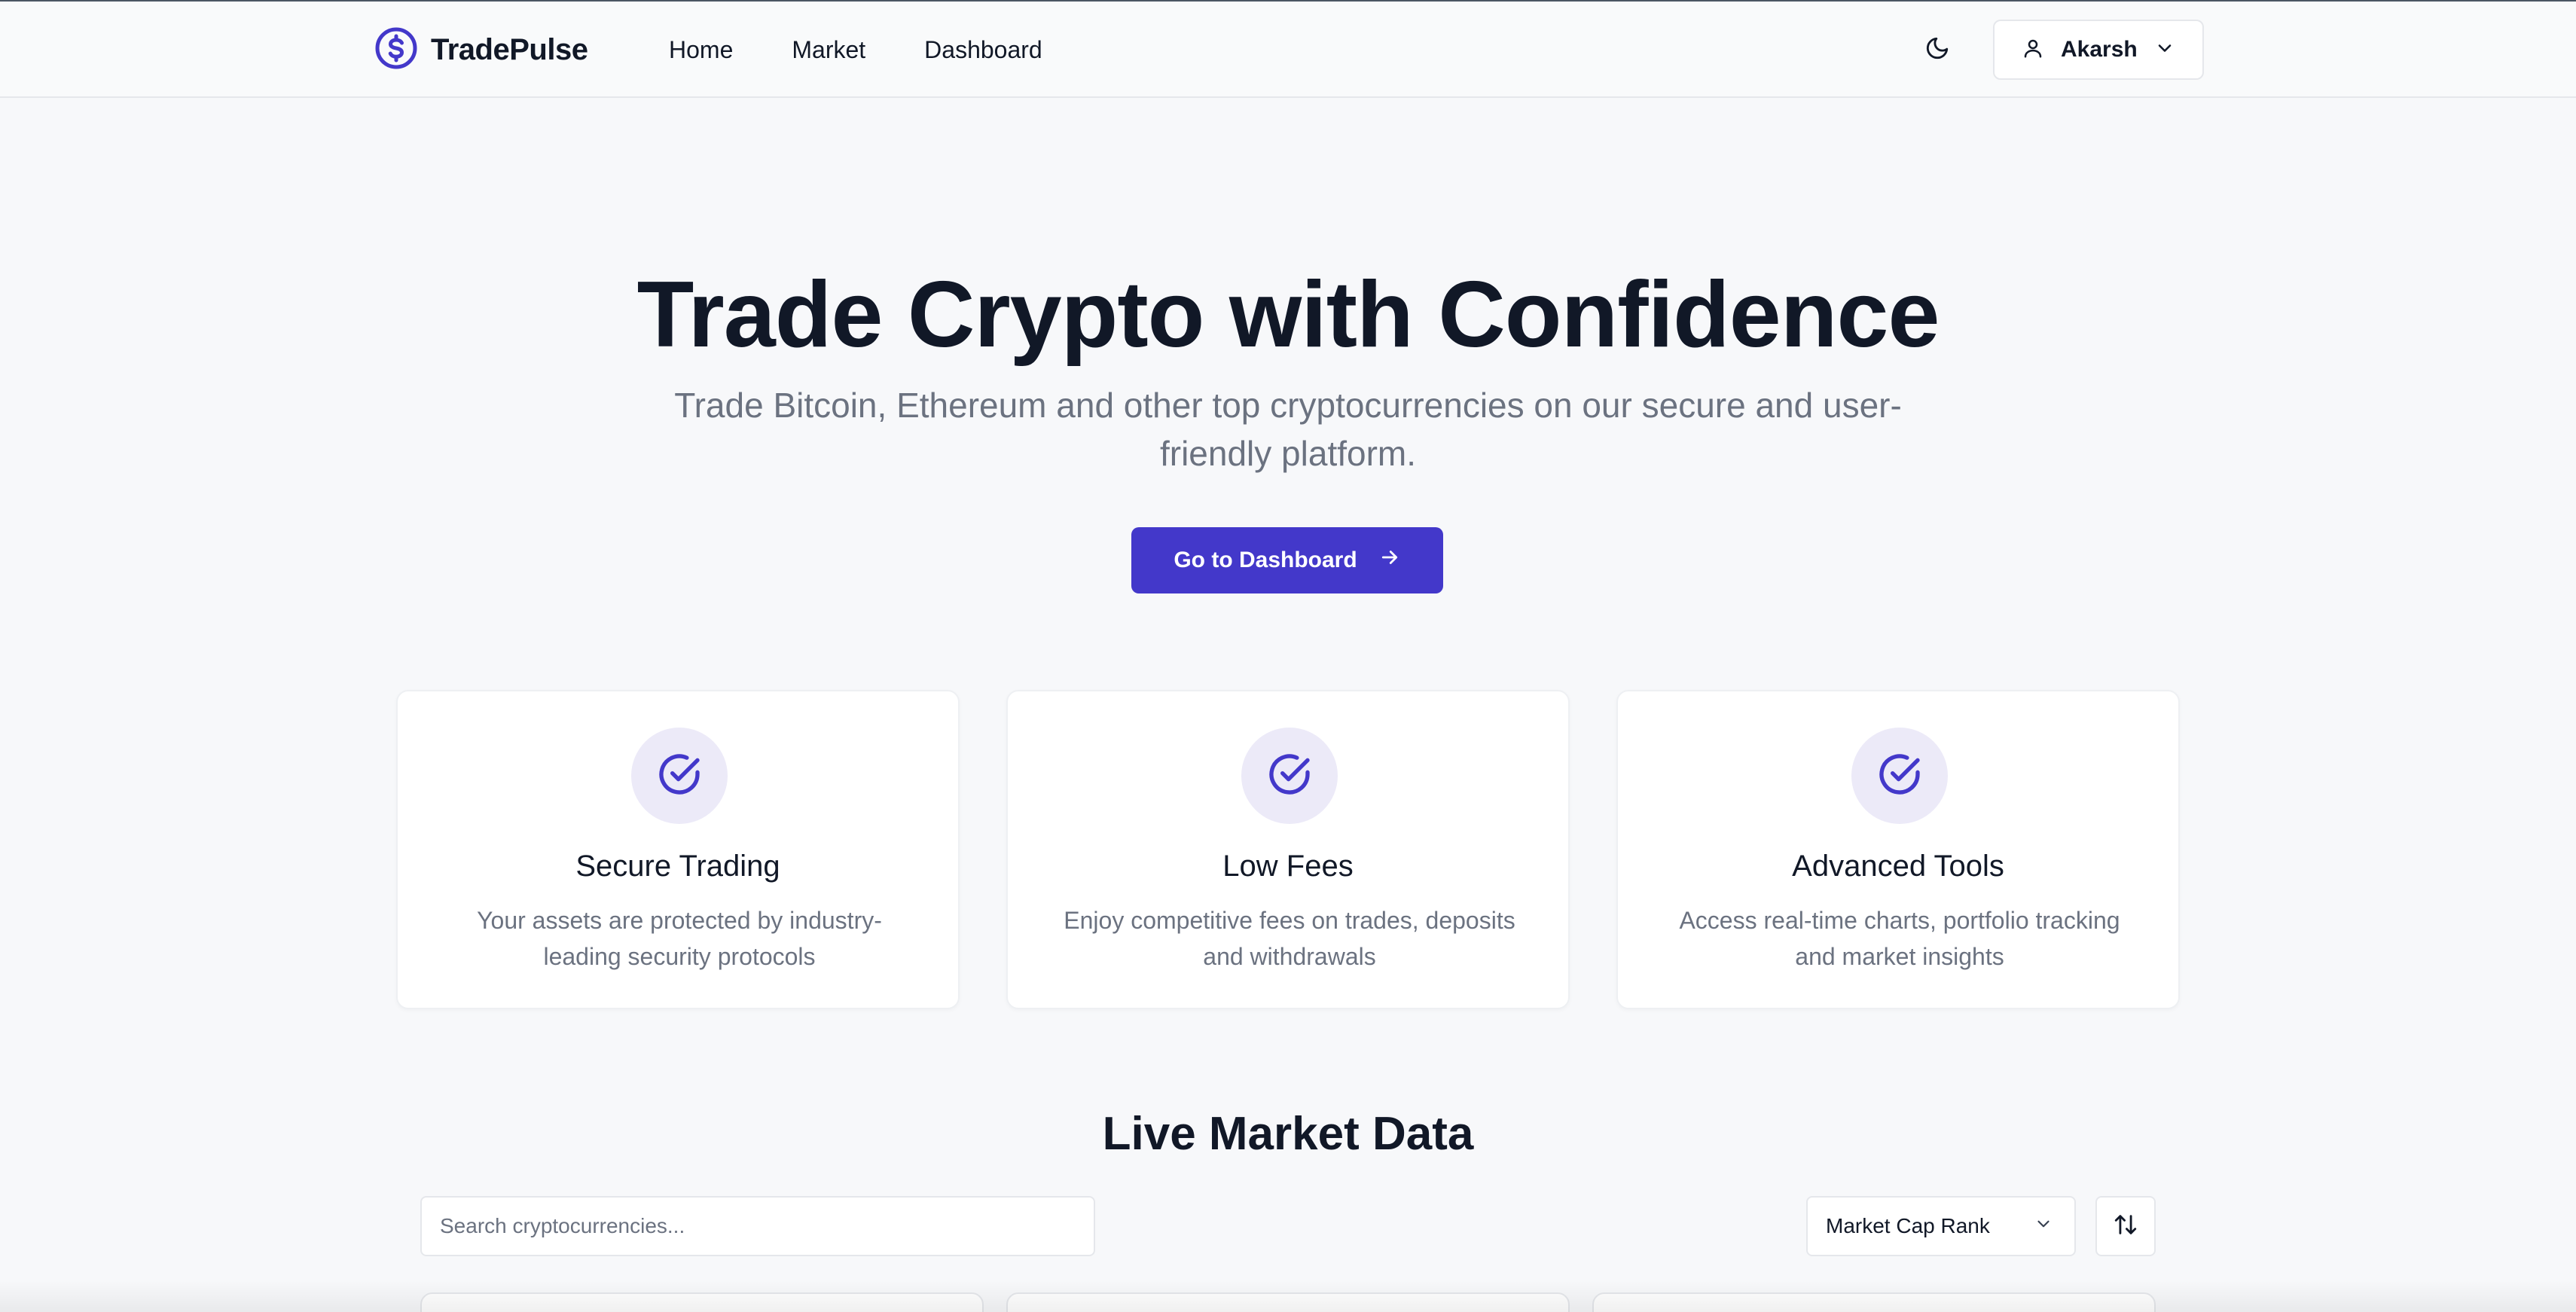  What do you see at coordinates (1288, 50) in the screenshot?
I see `top-navbar: TradePulse Home Market Dashboard Akarsh` at bounding box center [1288, 50].